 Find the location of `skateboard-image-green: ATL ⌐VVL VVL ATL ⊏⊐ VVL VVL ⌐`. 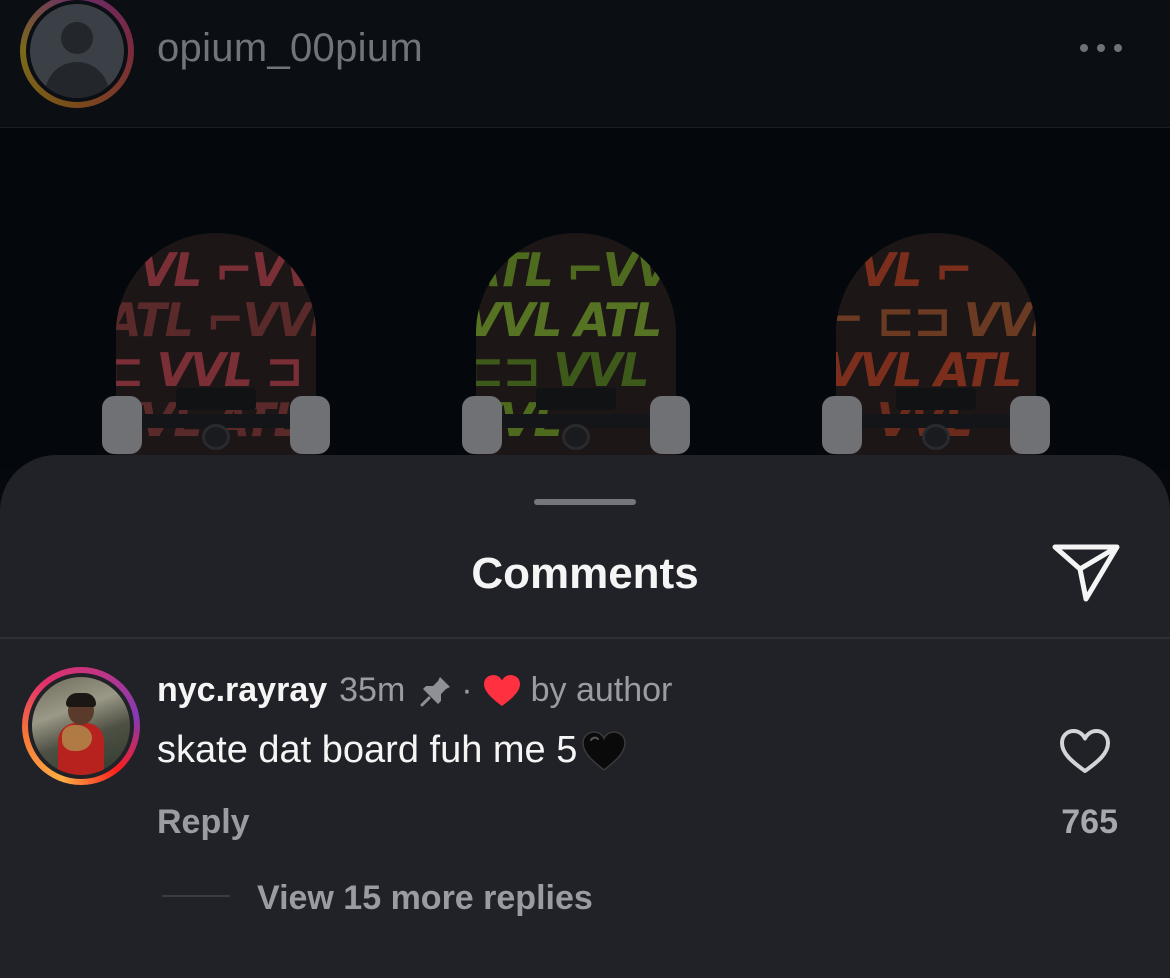

skateboard-image-green: ATL ⌐VVL VVL ATL ⊏⊐ VVL VVL ⌐ is located at coordinates (576, 351).